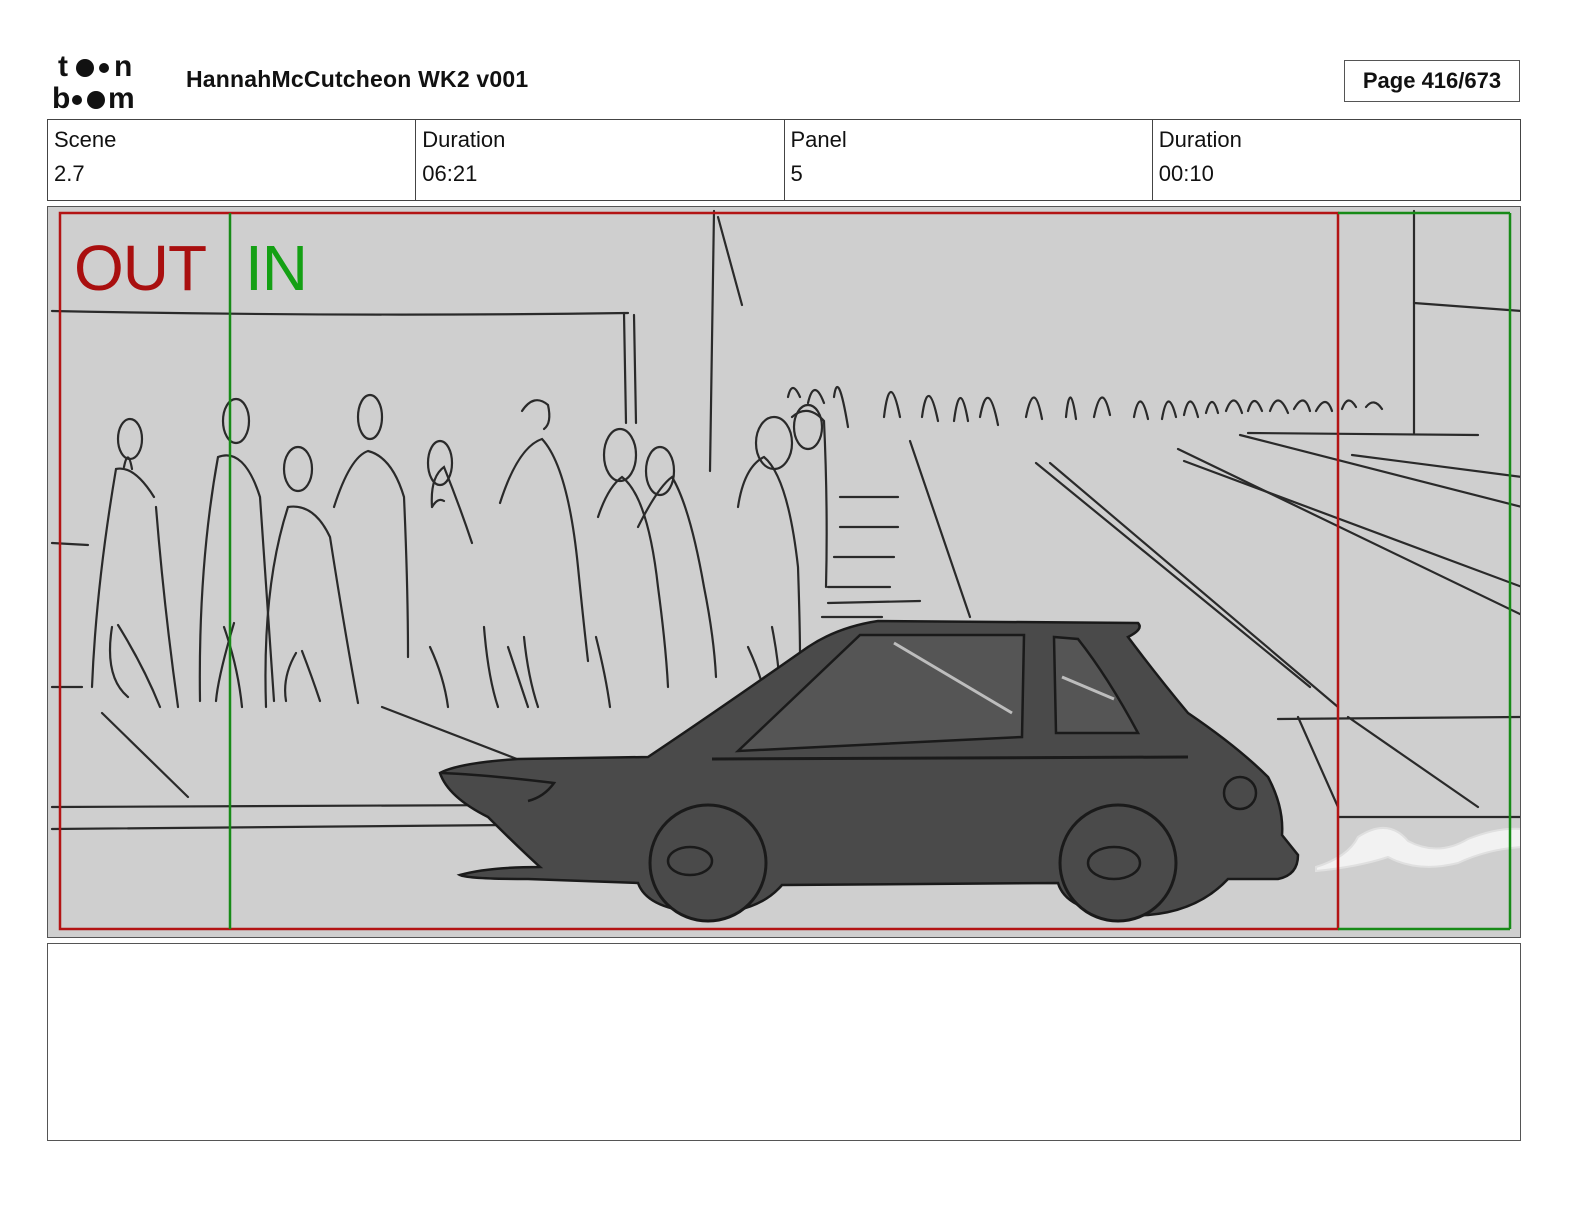  I want to click on panel-cell: Panel 5, so click(969, 160).